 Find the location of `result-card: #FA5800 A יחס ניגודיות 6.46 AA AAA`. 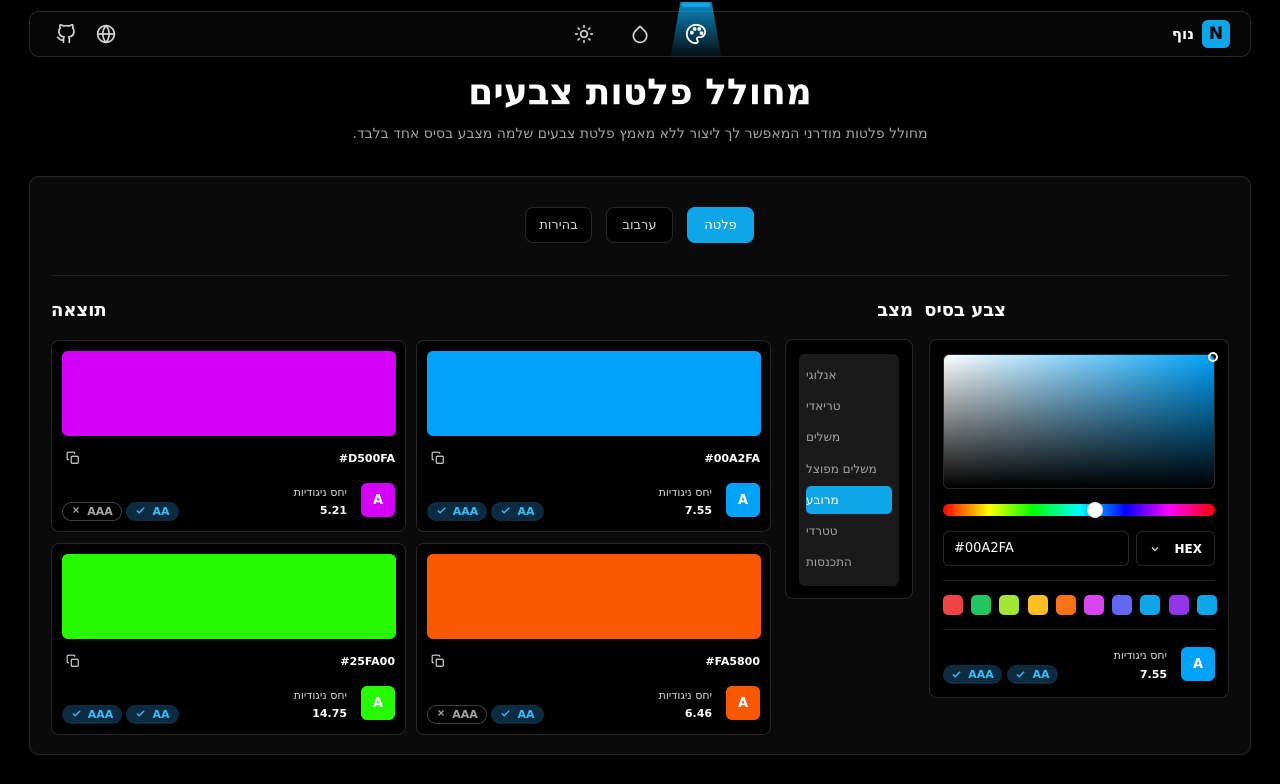

result-card: #FA5800 A יחס ניגודיות 6.46 AA AAA is located at coordinates (593, 639).